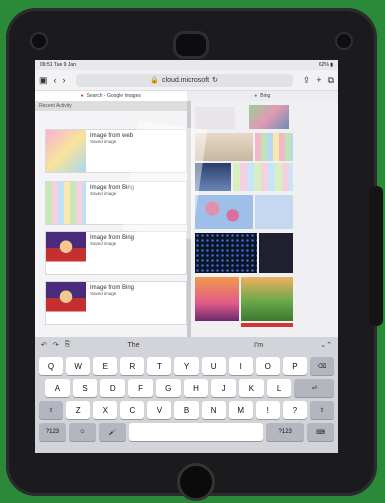 The width and height of the screenshot is (385, 503). What do you see at coordinates (251, 388) in the screenshot?
I see `key: K` at bounding box center [251, 388].